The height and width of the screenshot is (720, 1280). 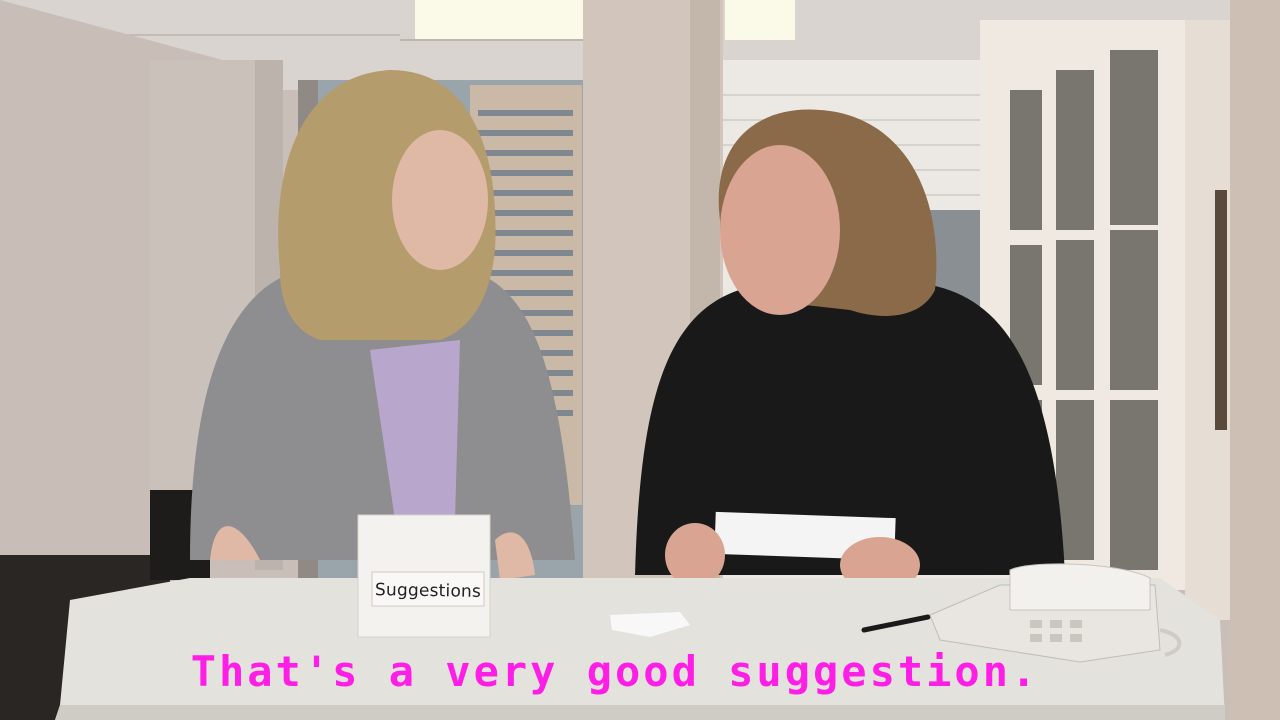 I want to click on ceiling-light-right, so click(x=760, y=20).